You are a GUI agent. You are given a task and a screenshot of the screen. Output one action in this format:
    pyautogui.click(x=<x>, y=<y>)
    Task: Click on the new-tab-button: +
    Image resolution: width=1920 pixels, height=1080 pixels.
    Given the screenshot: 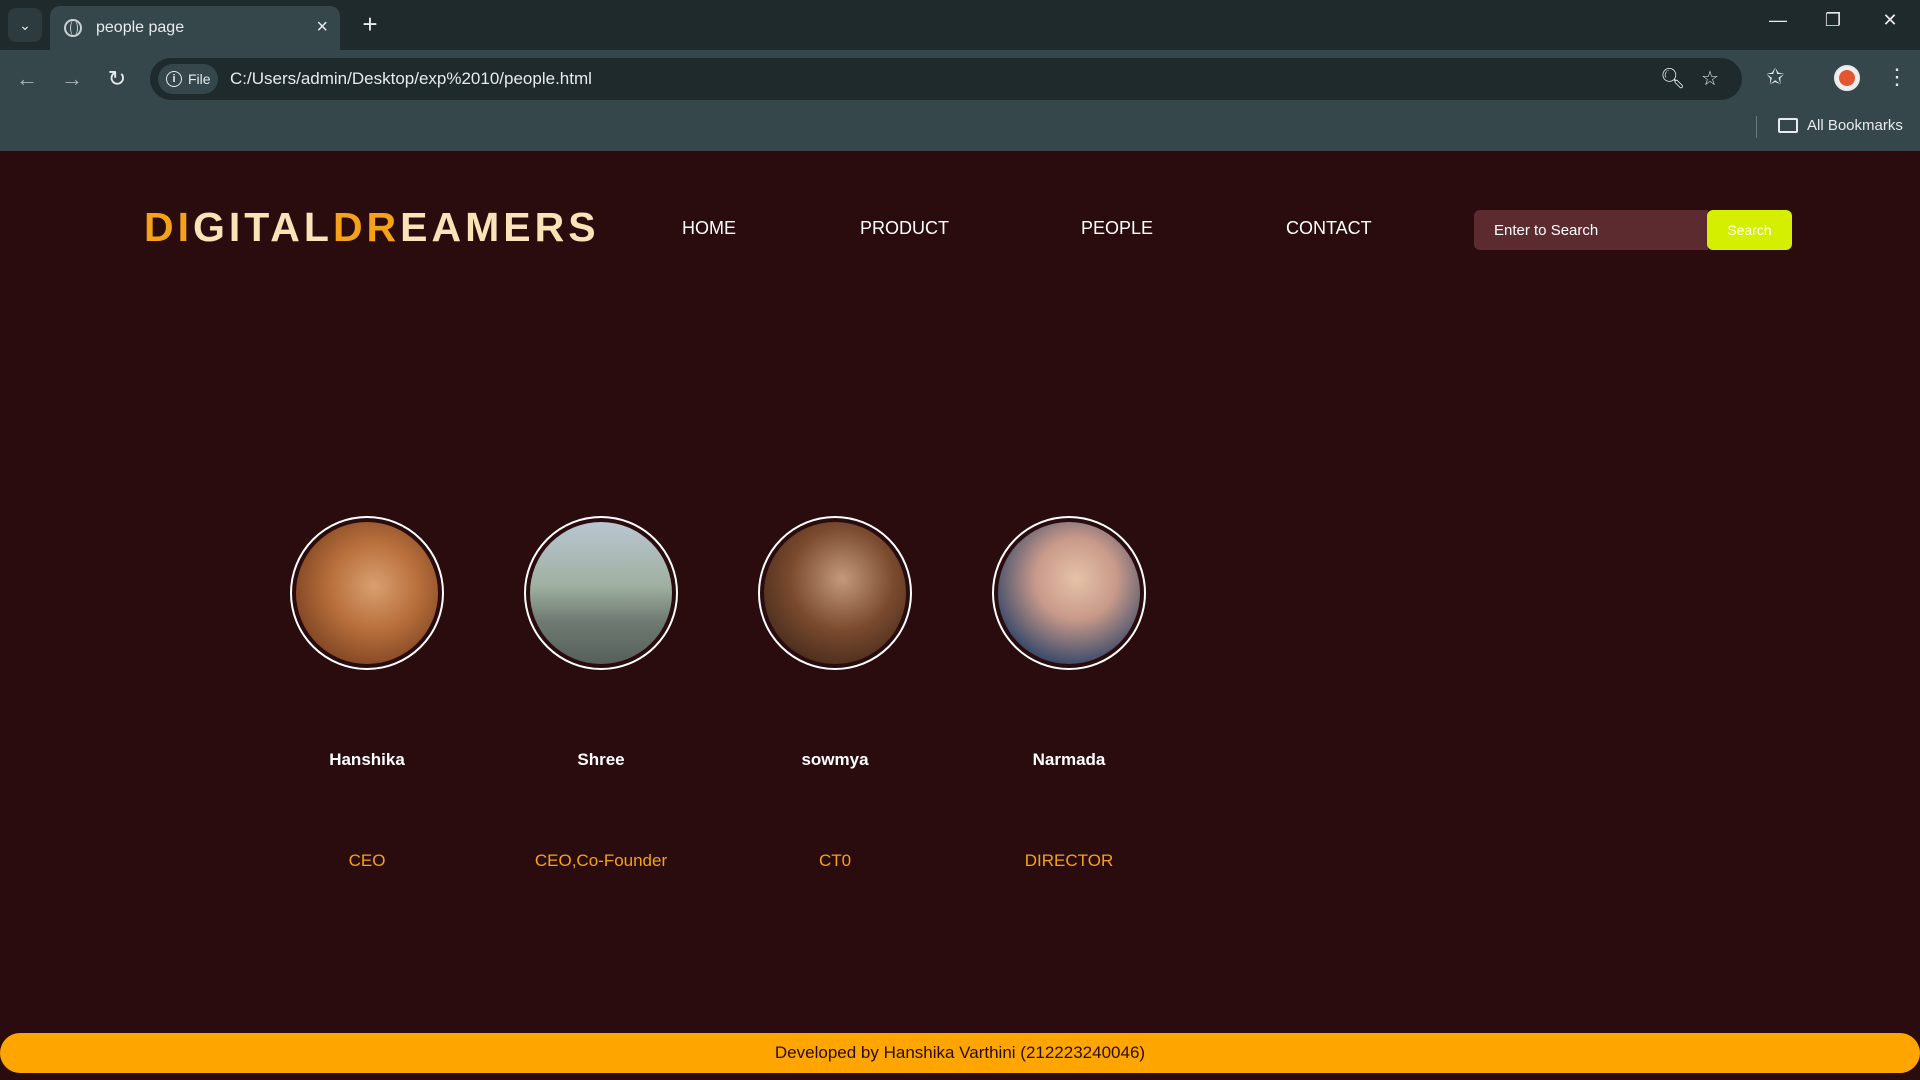 What is the action you would take?
    pyautogui.click(x=370, y=24)
    